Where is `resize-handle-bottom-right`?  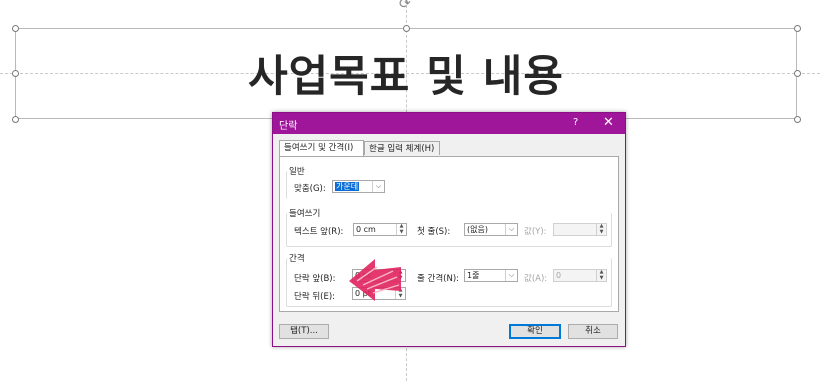 resize-handle-bottom-right is located at coordinates (797, 119).